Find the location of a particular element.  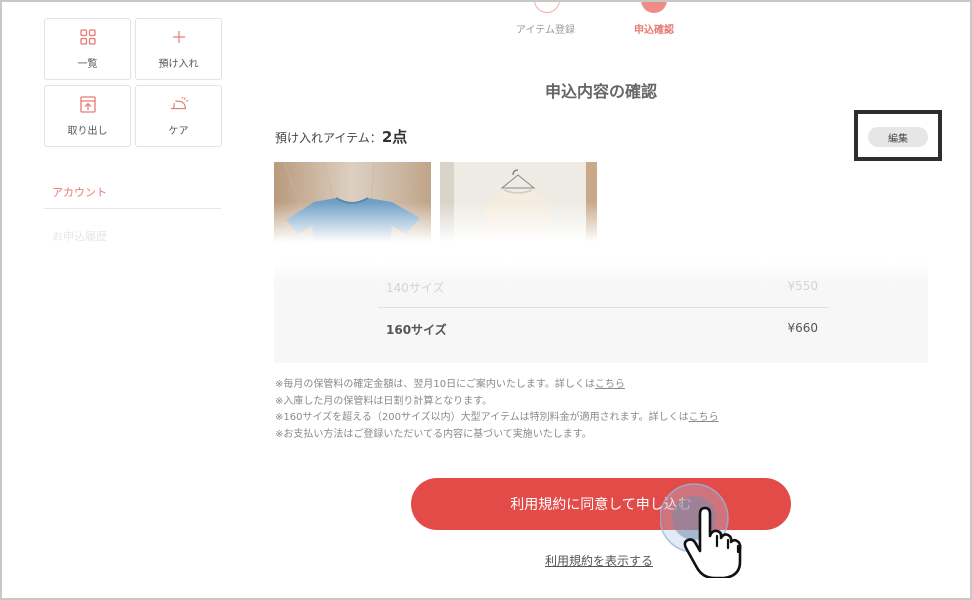

sidebar-tile-list: 一覧 is located at coordinates (87, 49).